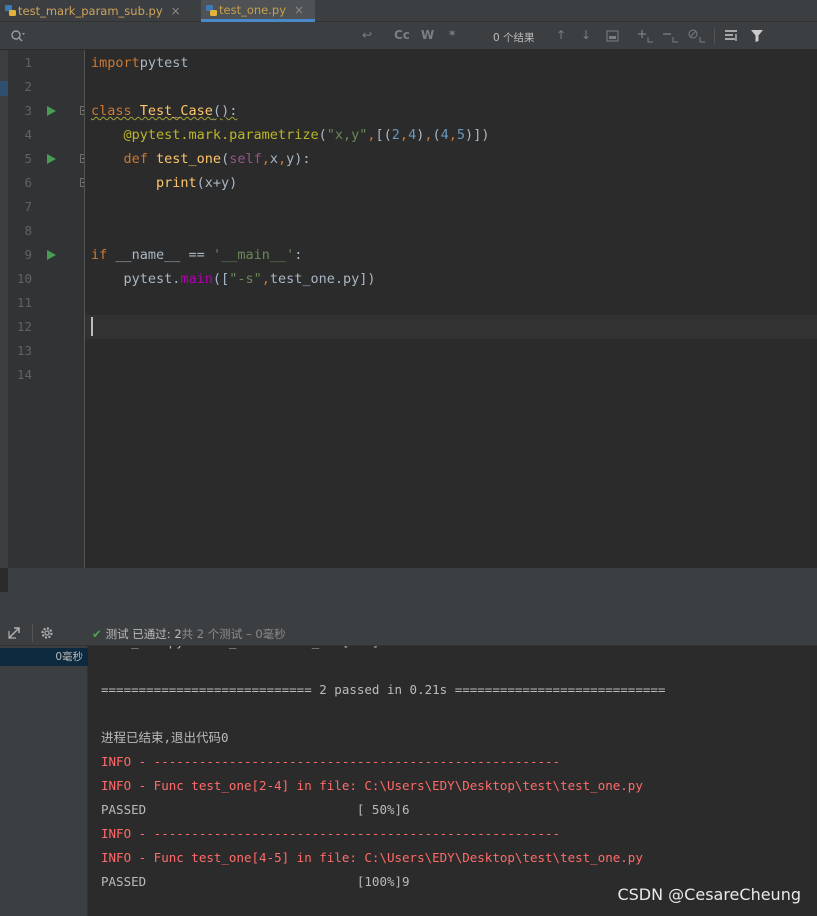 The width and height of the screenshot is (817, 916). I want to click on find-bar: ↩ Cc W * 0 个结果 ↑ ↓, so click(408, 36).